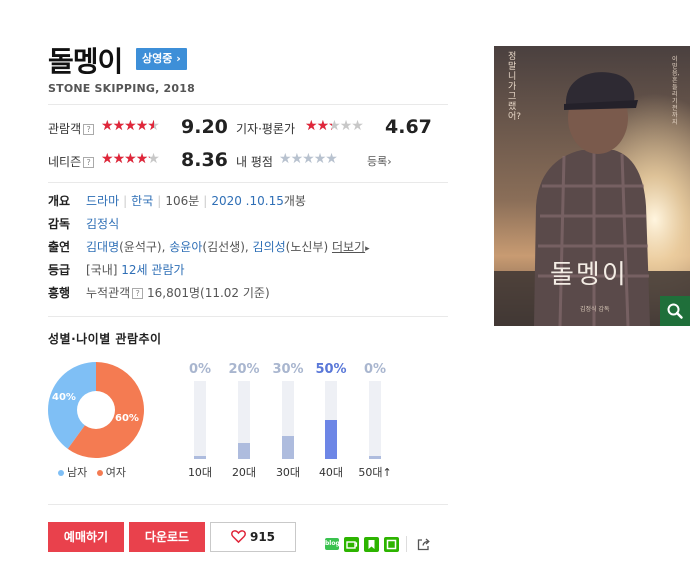  I want to click on zoom-button, so click(675, 311).